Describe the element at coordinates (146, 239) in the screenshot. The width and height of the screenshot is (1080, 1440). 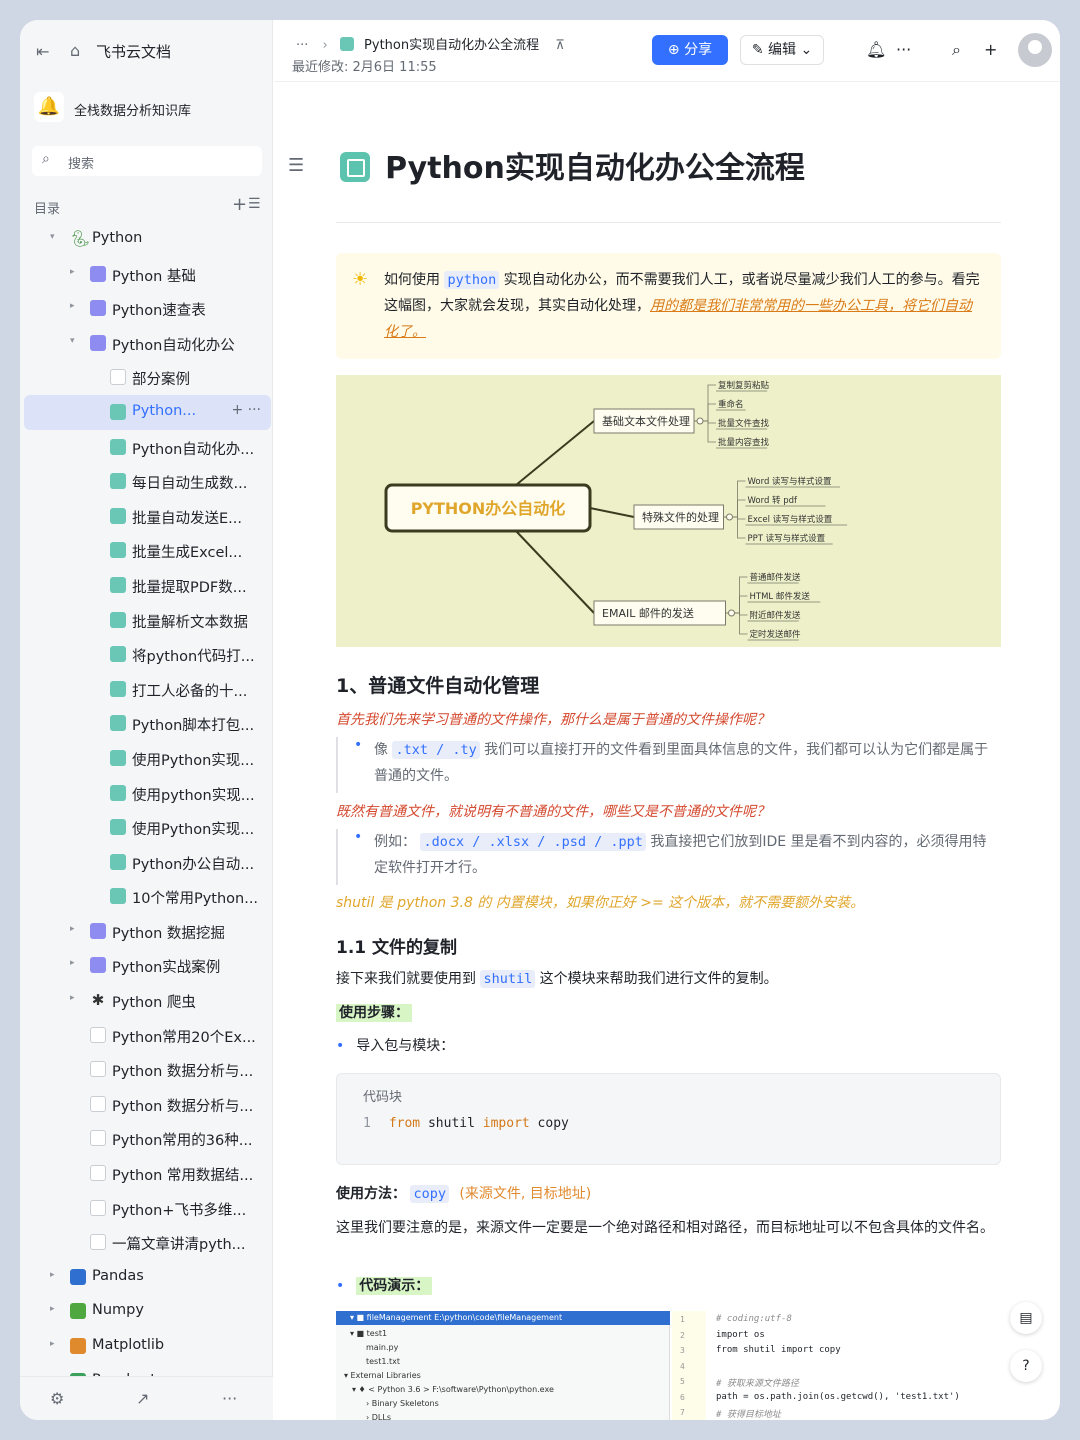
I see `sidebar-item: ▾ 🐍︎ Python` at that location.